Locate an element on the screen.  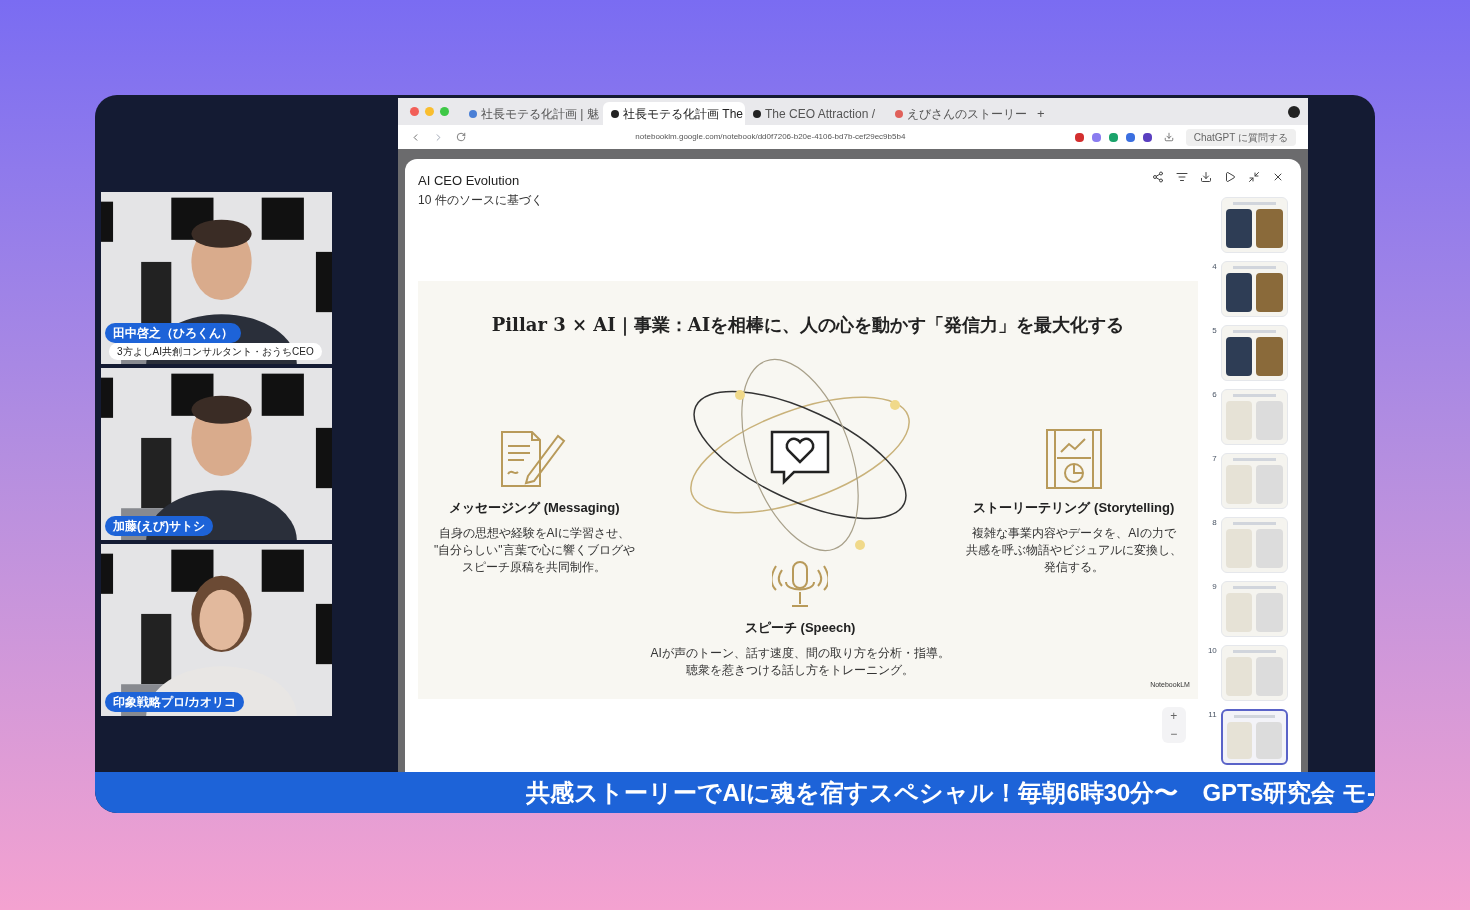
pillar-description: スピーチ原稿を共同制作。 is located at coordinates (534, 567).